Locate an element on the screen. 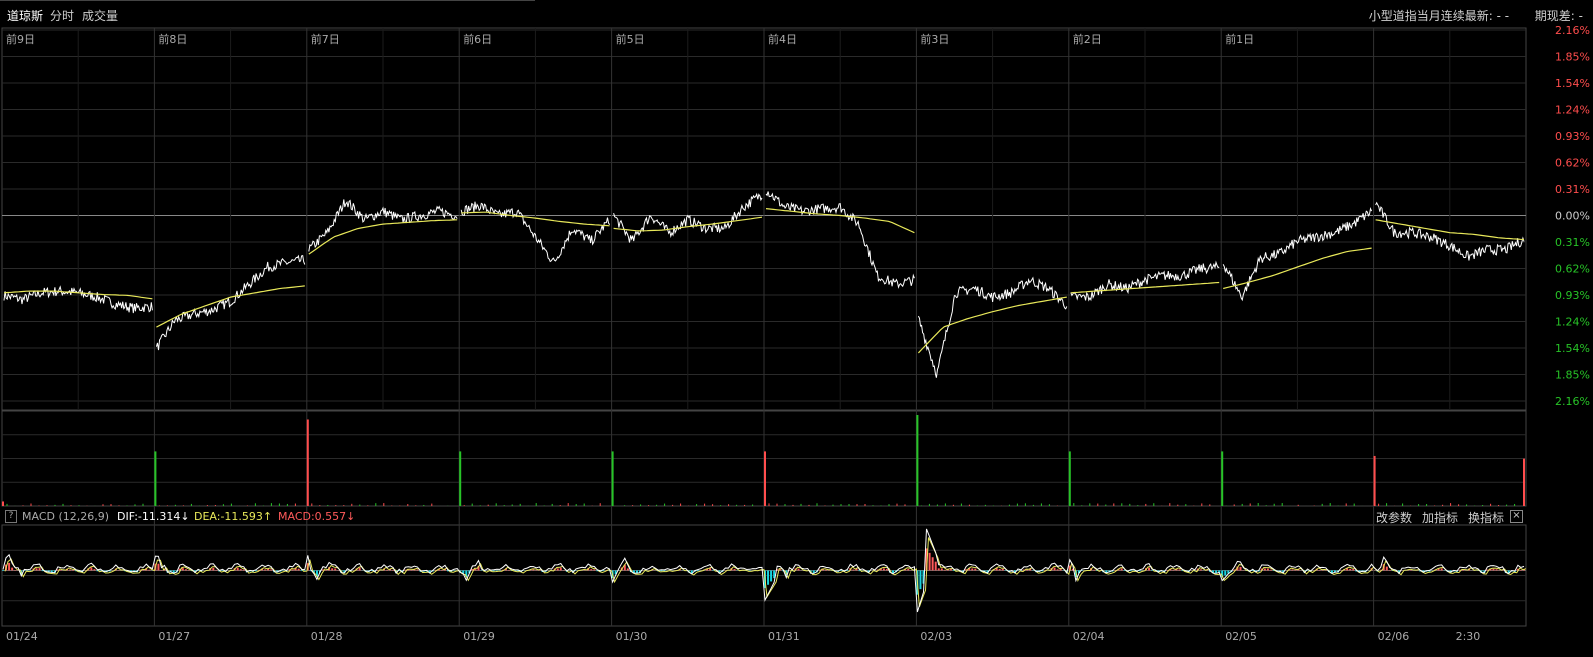 Image resolution: width=1593 pixels, height=657 pixels. date-label: 02/05 is located at coordinates (1241, 636).